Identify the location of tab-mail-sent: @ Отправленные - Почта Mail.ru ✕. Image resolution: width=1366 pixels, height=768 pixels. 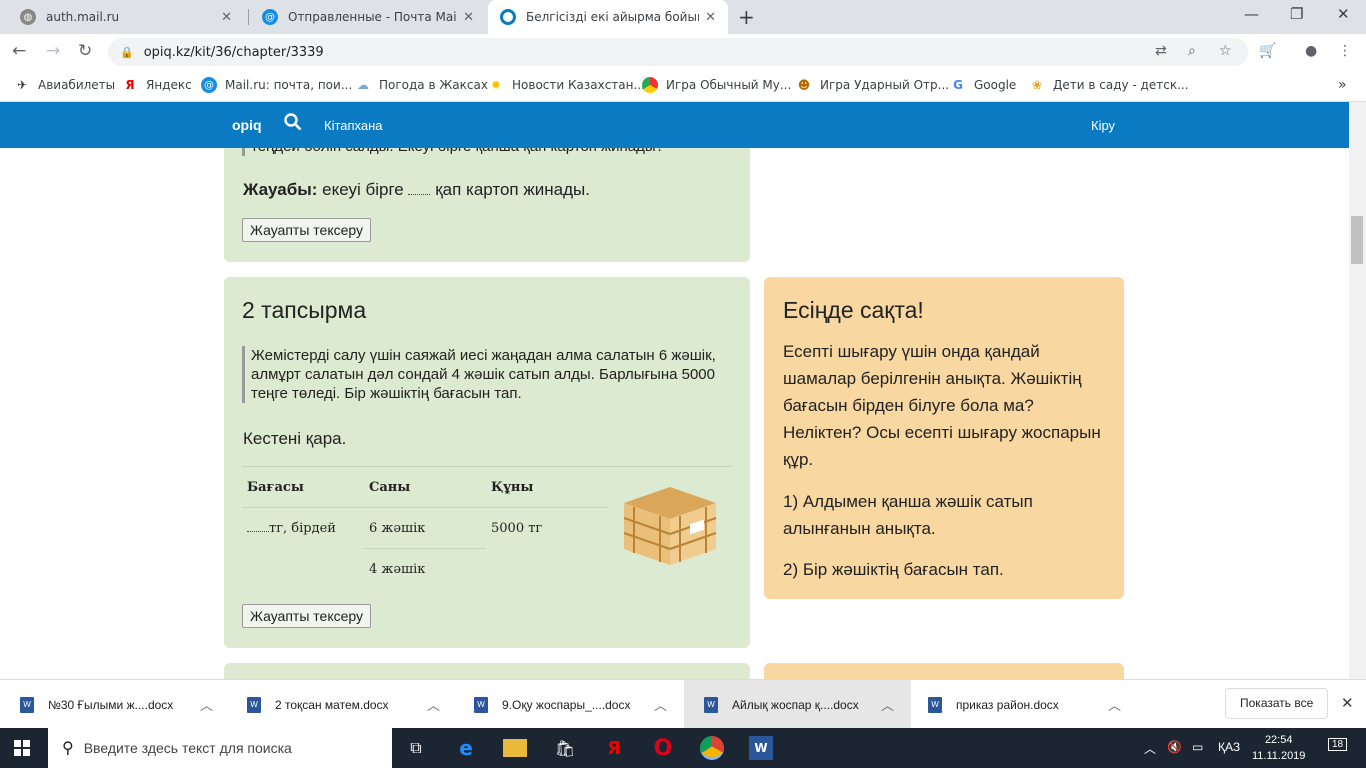
(368, 17).